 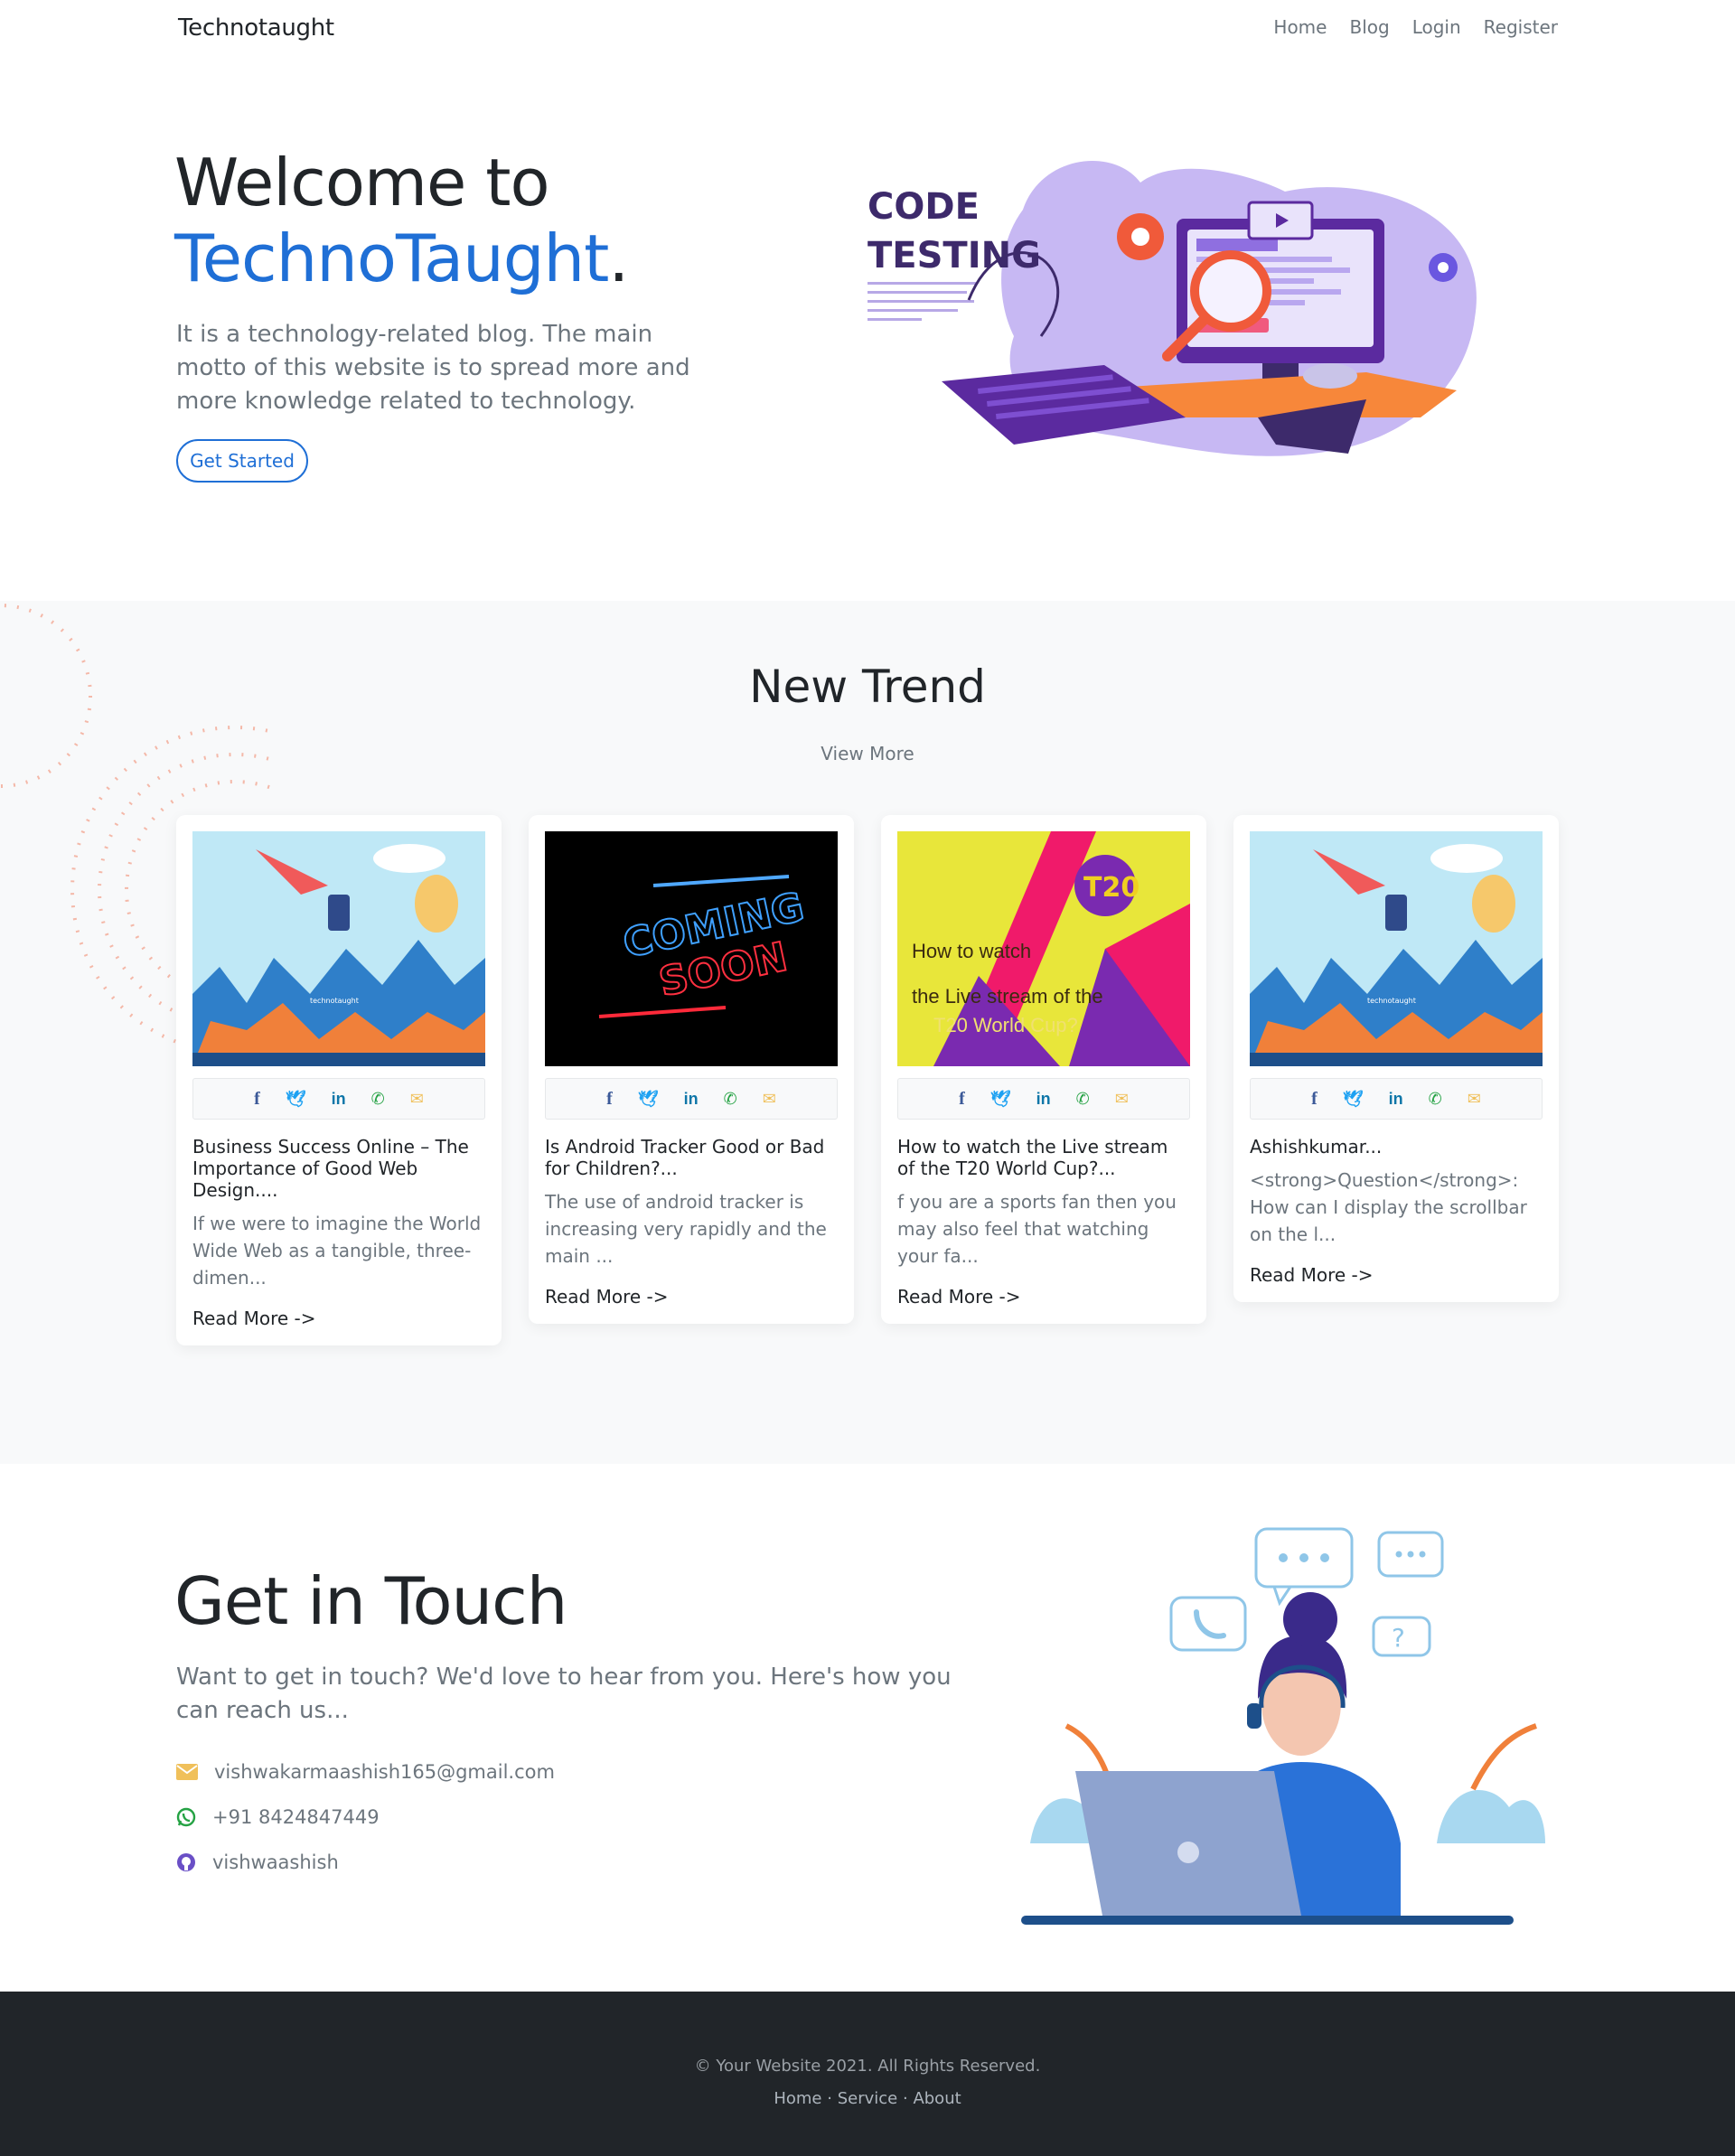 What do you see at coordinates (955, 256) in the screenshot?
I see `art-caption-testing: TESTING` at bounding box center [955, 256].